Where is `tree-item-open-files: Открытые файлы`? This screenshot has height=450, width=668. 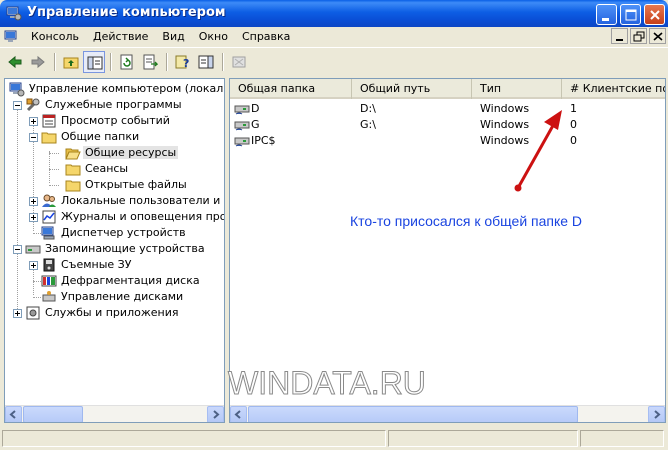
tree-item-open-files: Открытые файлы is located at coordinates (114, 185).